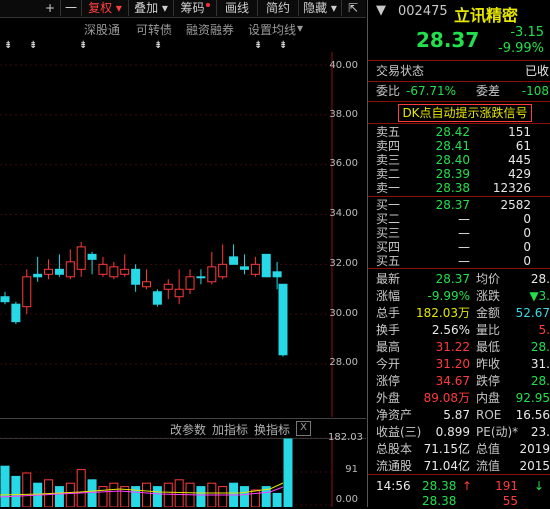 The width and height of the screenshot is (550, 509). Describe the element at coordinates (459, 247) in the screenshot. I see `bid-level-row: 买四 — 0` at that location.